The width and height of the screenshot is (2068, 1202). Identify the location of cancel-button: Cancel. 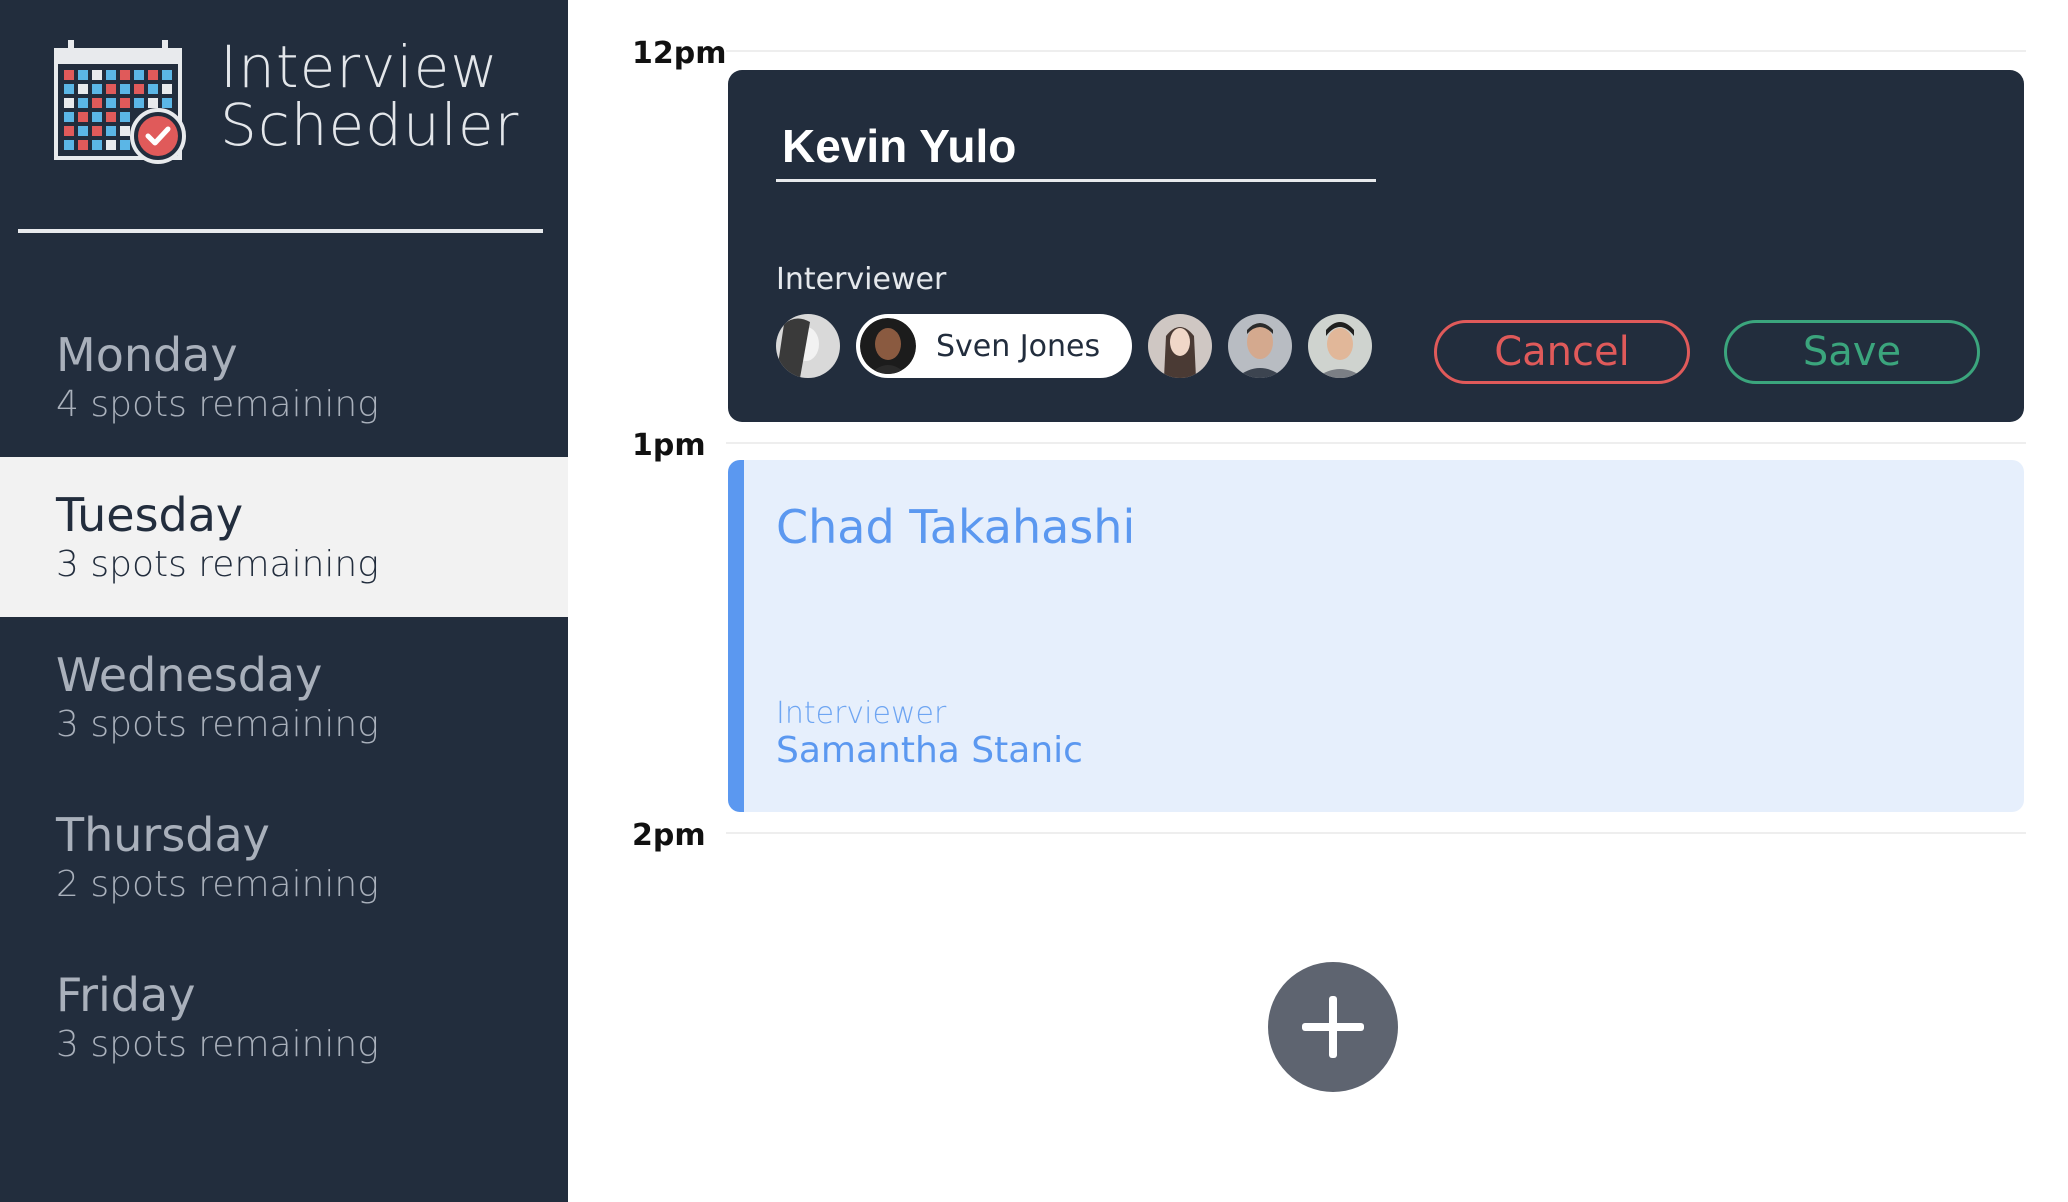
(1562, 352).